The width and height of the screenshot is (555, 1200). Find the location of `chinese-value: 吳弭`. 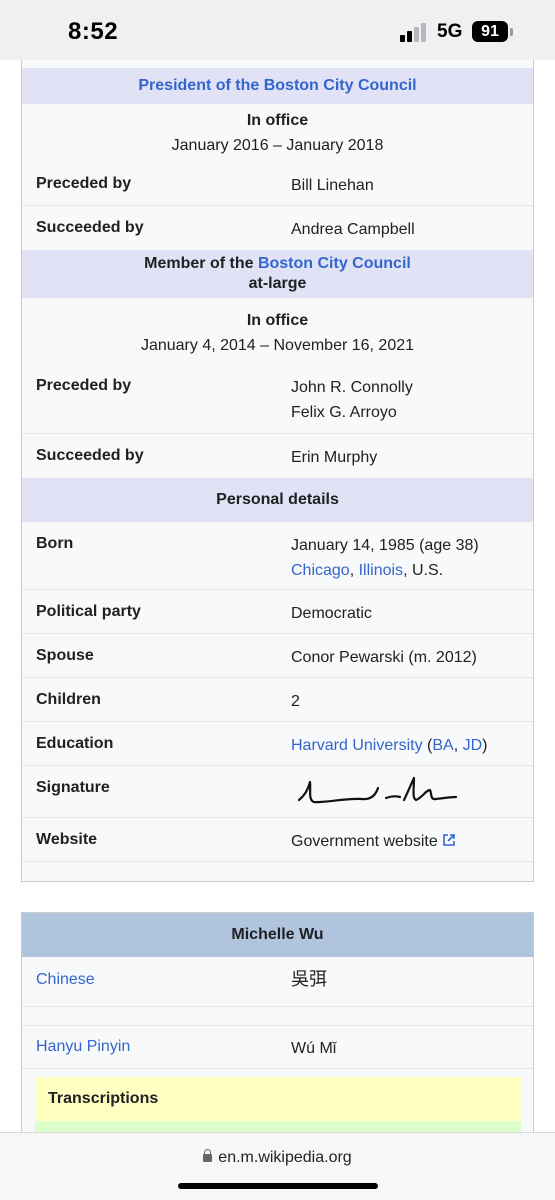

chinese-value: 吳弭 is located at coordinates (309, 979).